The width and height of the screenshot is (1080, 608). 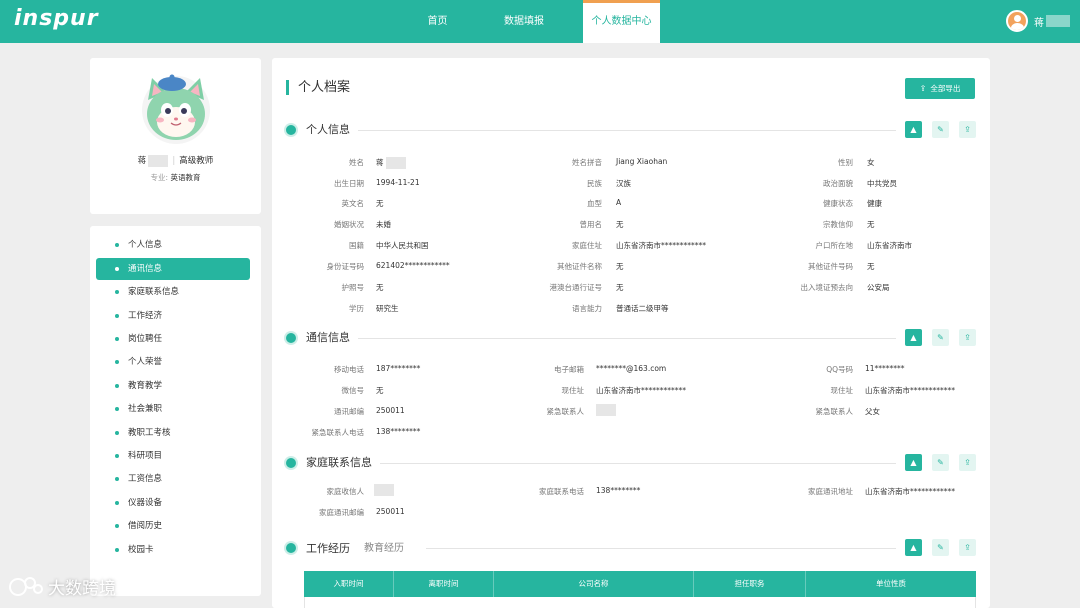 What do you see at coordinates (576, 287) in the screenshot?
I see `field-label: 港澳台通行证号` at bounding box center [576, 287].